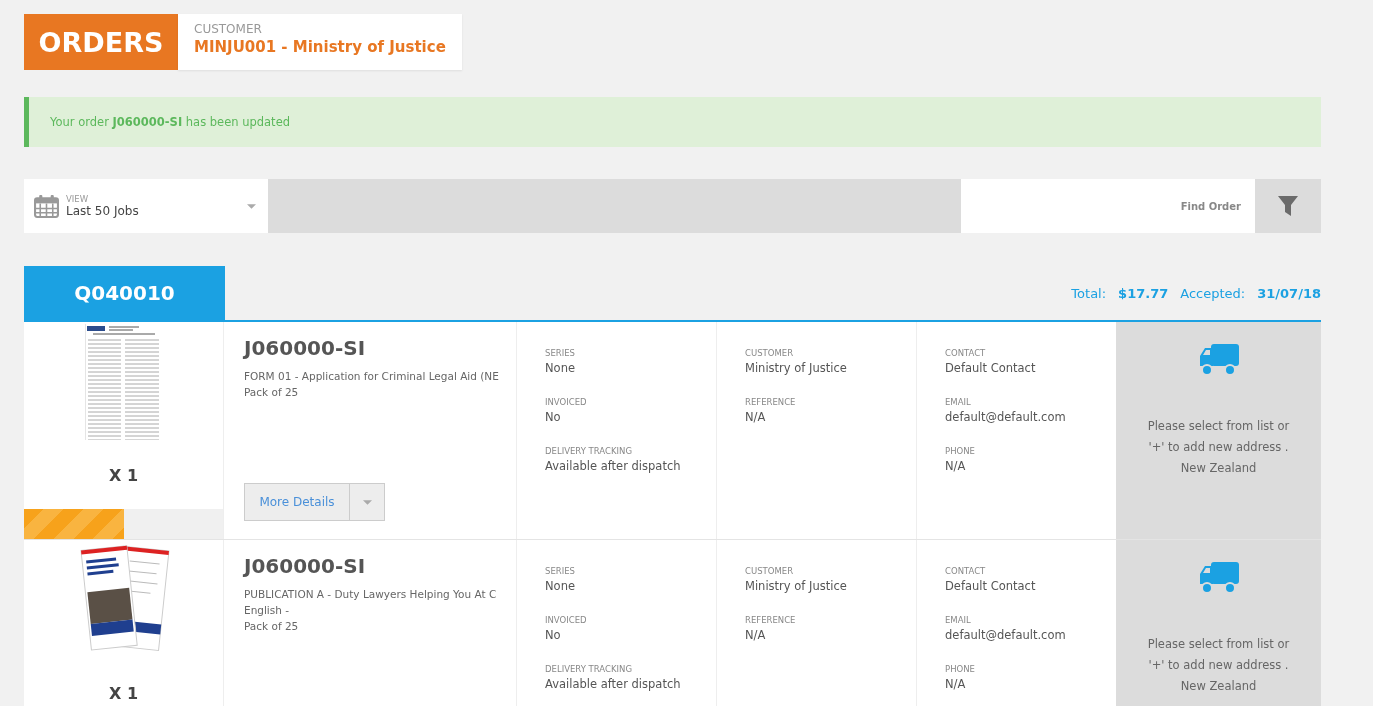 The height and width of the screenshot is (706, 1373). What do you see at coordinates (124, 293) in the screenshot?
I see `quote-number: Q040010` at bounding box center [124, 293].